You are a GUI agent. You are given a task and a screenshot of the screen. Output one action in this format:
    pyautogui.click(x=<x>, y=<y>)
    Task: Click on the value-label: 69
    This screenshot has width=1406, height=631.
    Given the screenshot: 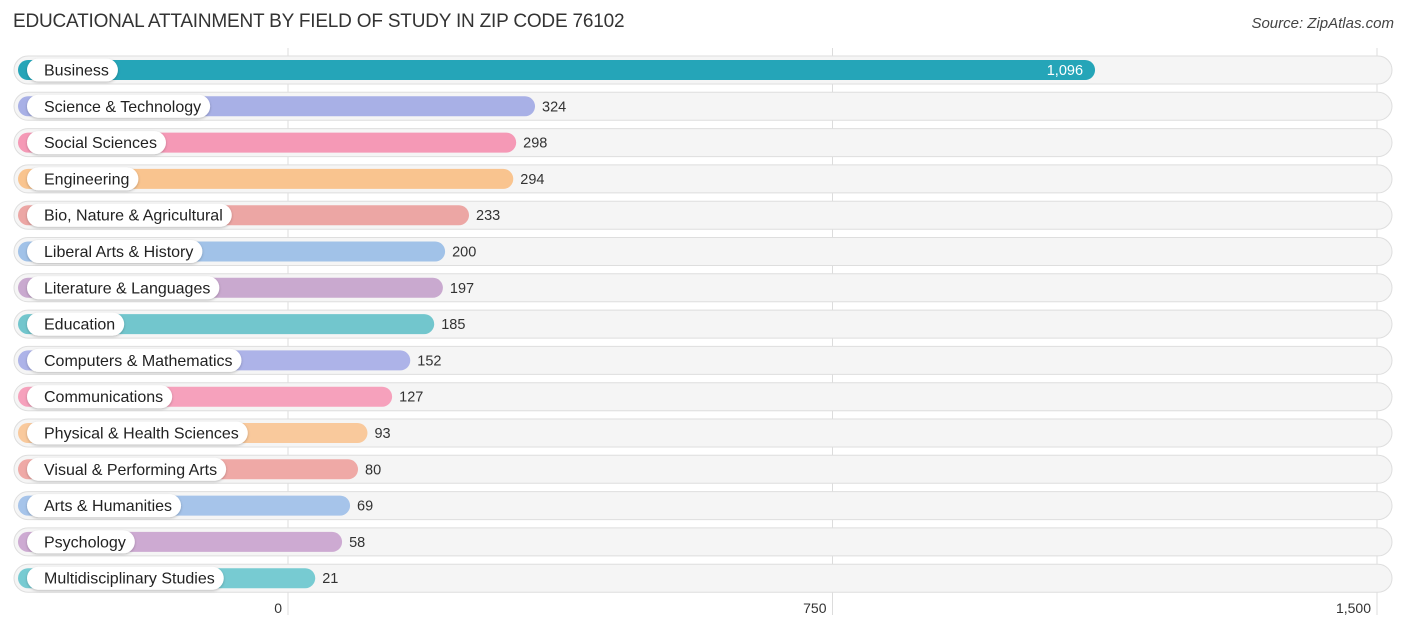 What is the action you would take?
    pyautogui.click(x=365, y=507)
    